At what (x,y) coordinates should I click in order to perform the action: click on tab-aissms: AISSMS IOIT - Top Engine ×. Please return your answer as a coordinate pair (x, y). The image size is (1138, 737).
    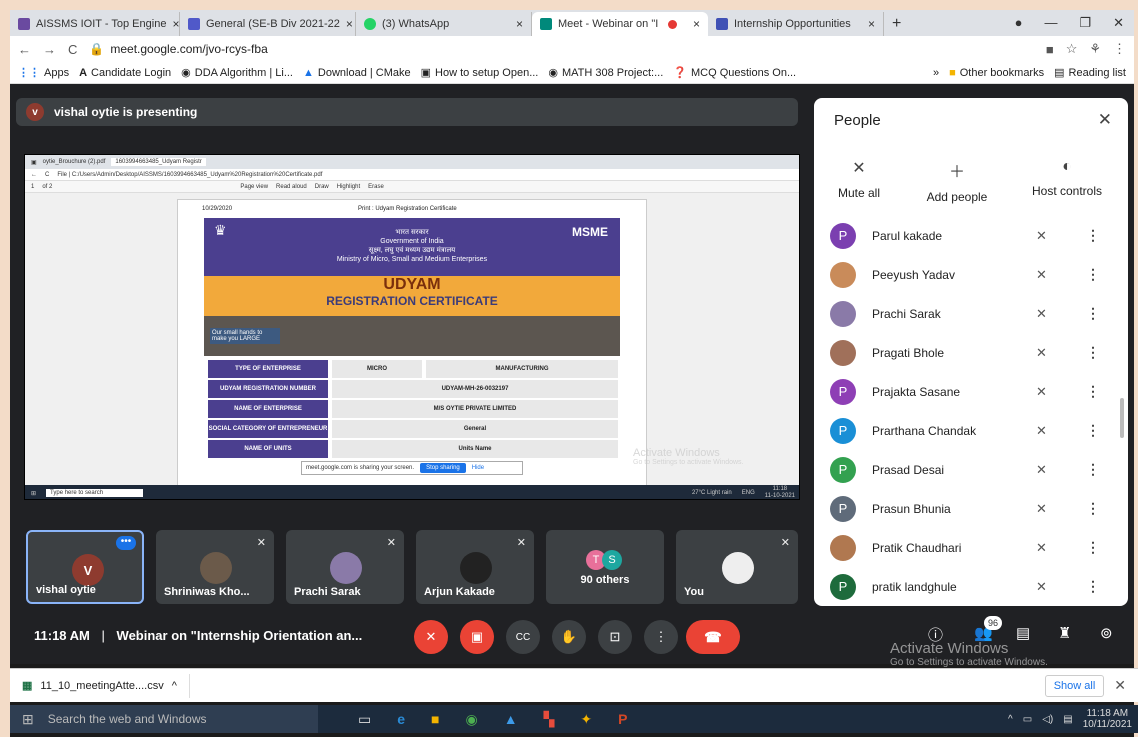
    Looking at the image, I should click on (95, 24).